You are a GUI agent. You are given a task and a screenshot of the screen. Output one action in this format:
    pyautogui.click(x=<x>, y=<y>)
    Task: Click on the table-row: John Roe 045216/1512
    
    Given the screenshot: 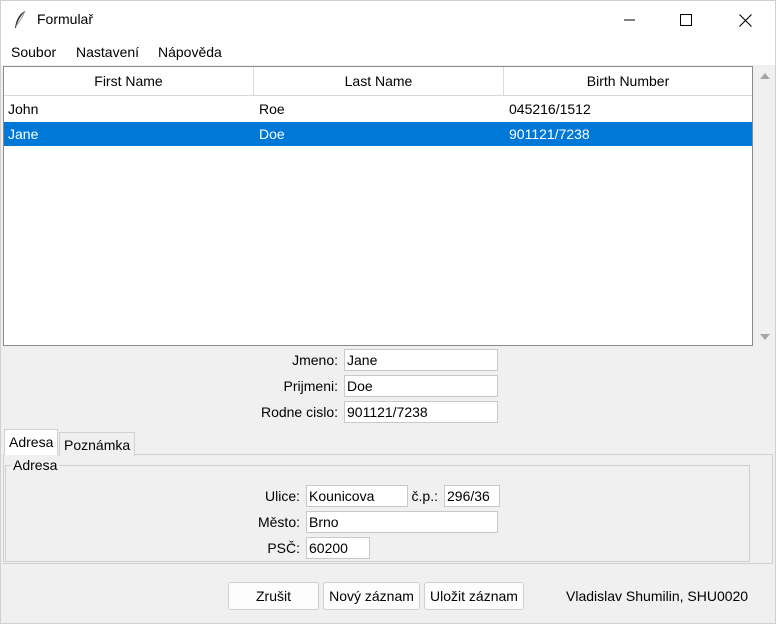 What is the action you would take?
    pyautogui.click(x=378, y=109)
    